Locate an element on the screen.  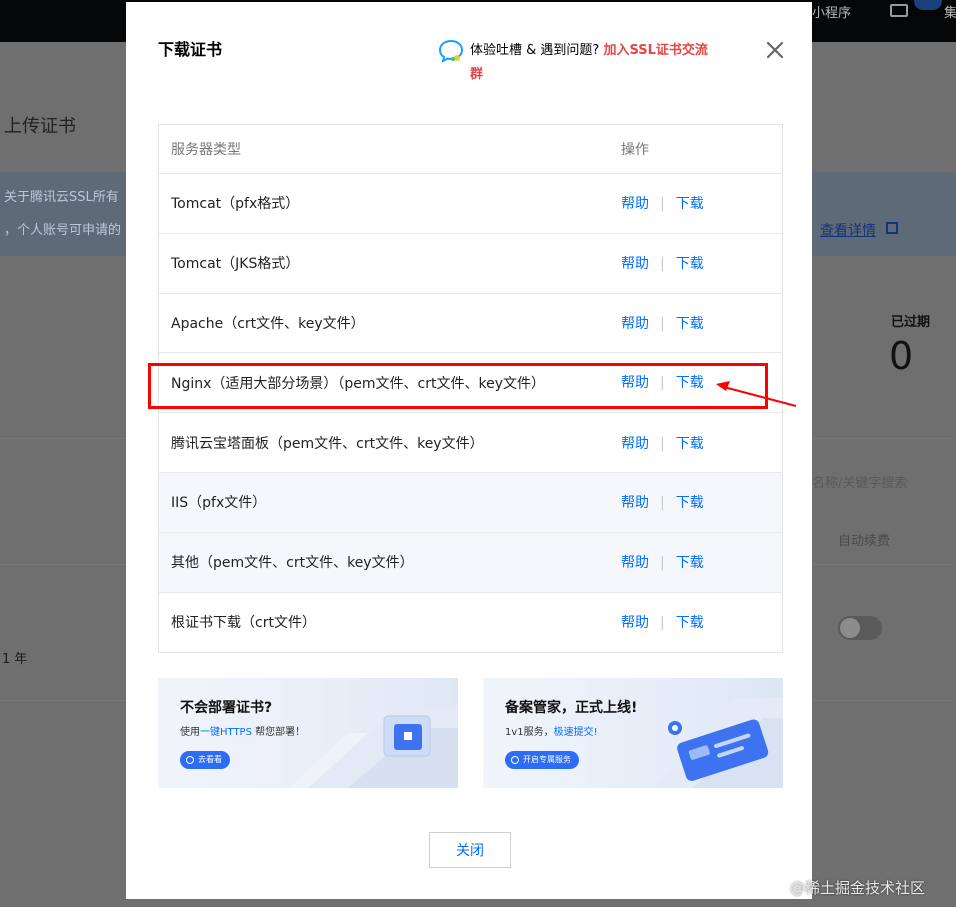
promo-banner-deploy: 不会部署证书? 使用一键HTTPS 帮您部署！ 去看看 is located at coordinates (308, 733).